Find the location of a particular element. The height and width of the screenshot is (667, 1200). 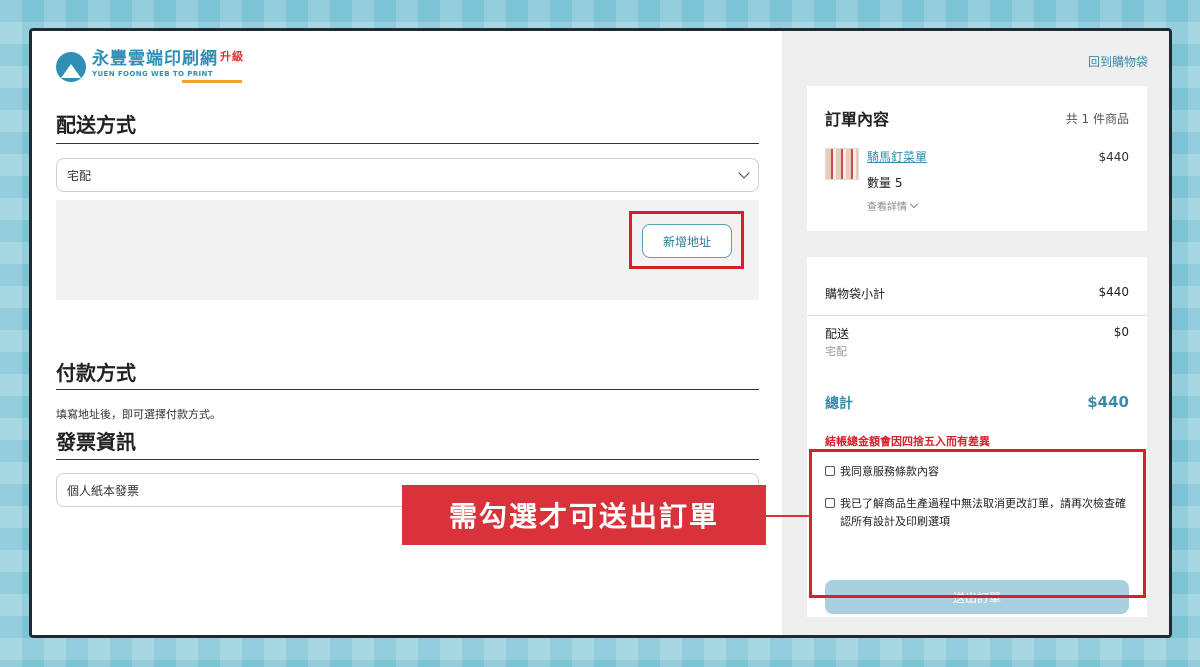

order-content-card: 訂單內容 共 1 件商品 騎馬釘菜單 $440 數量 5 查看詳情 is located at coordinates (977, 158).